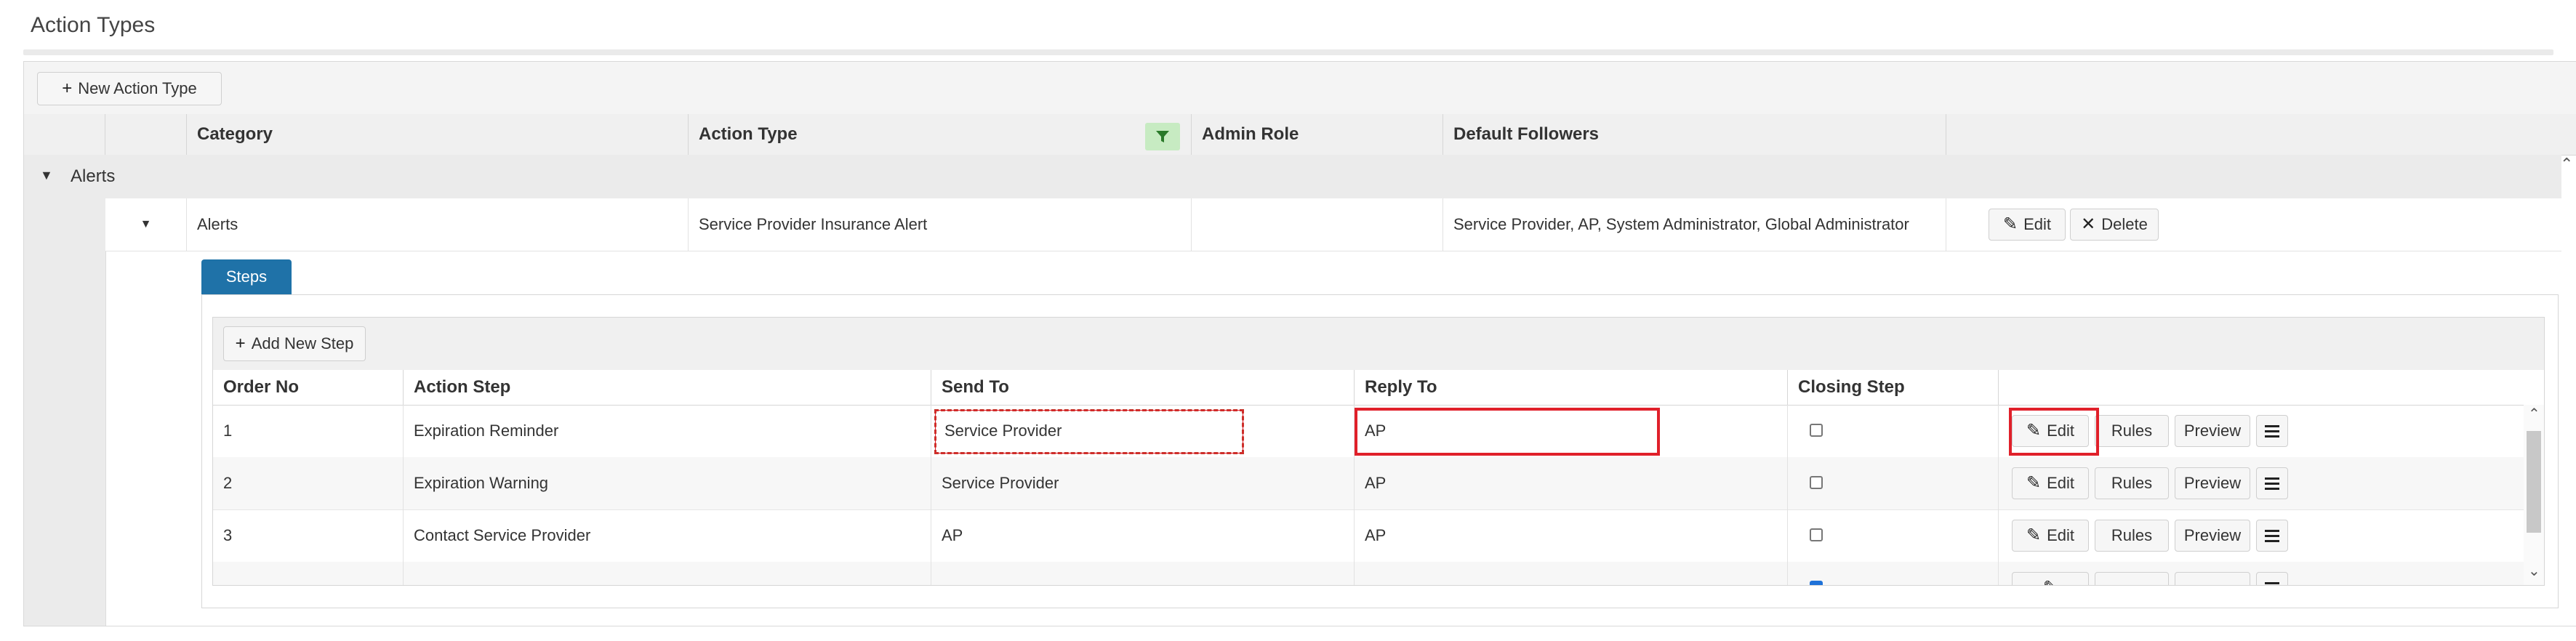 The height and width of the screenshot is (641, 2576). What do you see at coordinates (93, 176) in the screenshot?
I see `group-label: Alerts` at bounding box center [93, 176].